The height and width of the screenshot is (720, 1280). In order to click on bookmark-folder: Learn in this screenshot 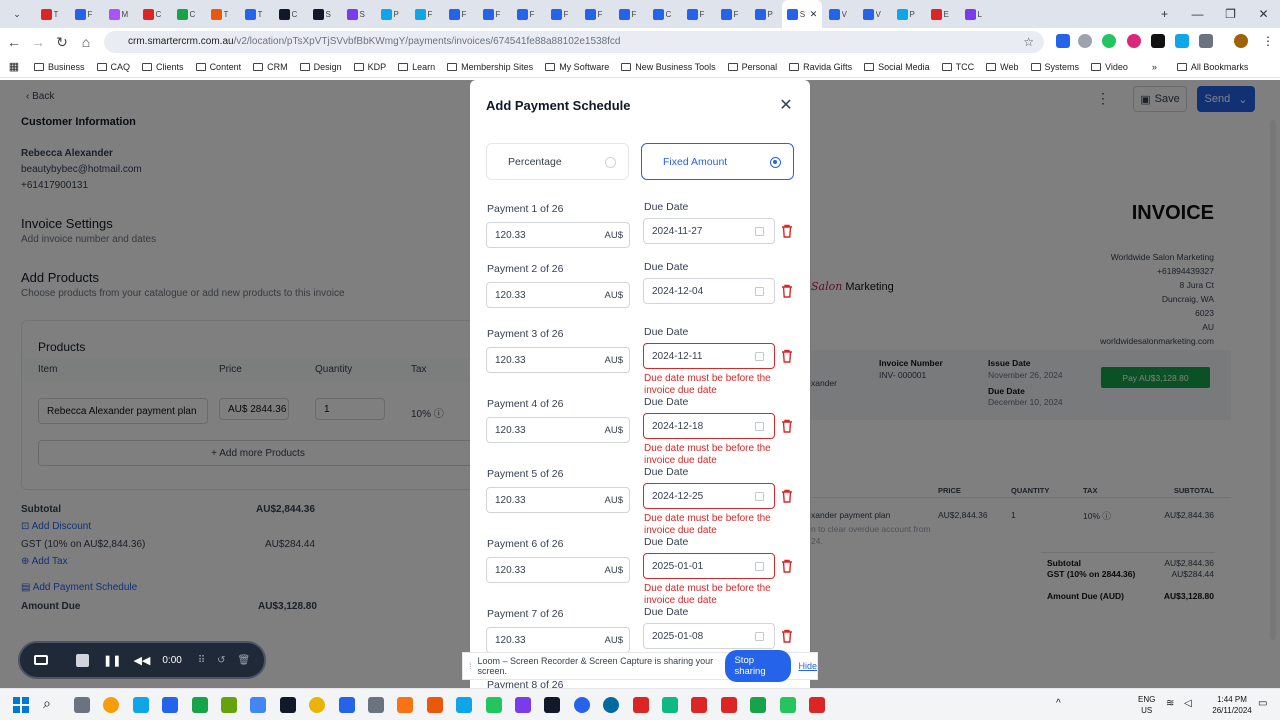, I will do `click(416, 67)`.